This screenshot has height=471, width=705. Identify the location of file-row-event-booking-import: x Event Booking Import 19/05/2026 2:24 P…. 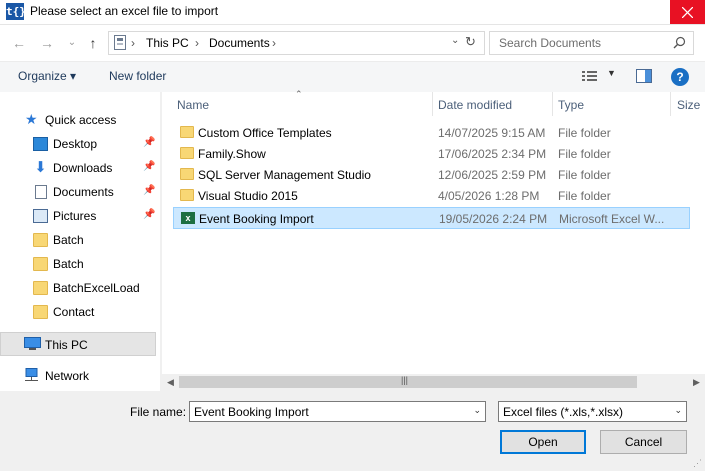
(431, 218).